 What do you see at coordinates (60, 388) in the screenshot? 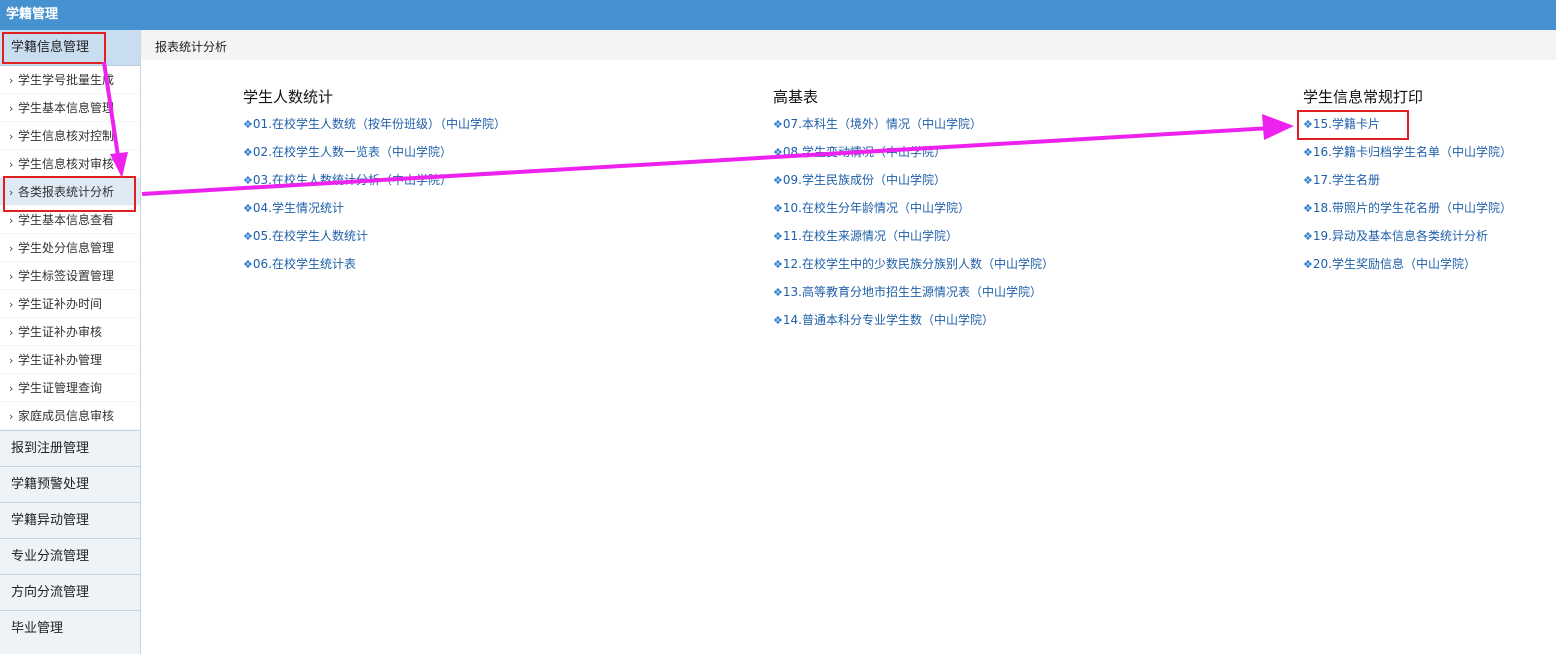
I see `sidebar-item-label: 学生证管理查询` at bounding box center [60, 388].